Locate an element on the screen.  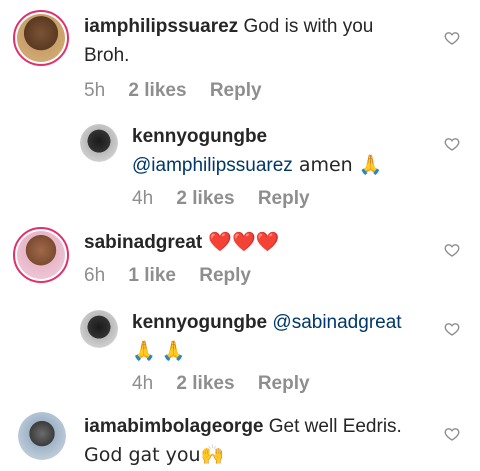
comment-time: 6h is located at coordinates (95, 275).